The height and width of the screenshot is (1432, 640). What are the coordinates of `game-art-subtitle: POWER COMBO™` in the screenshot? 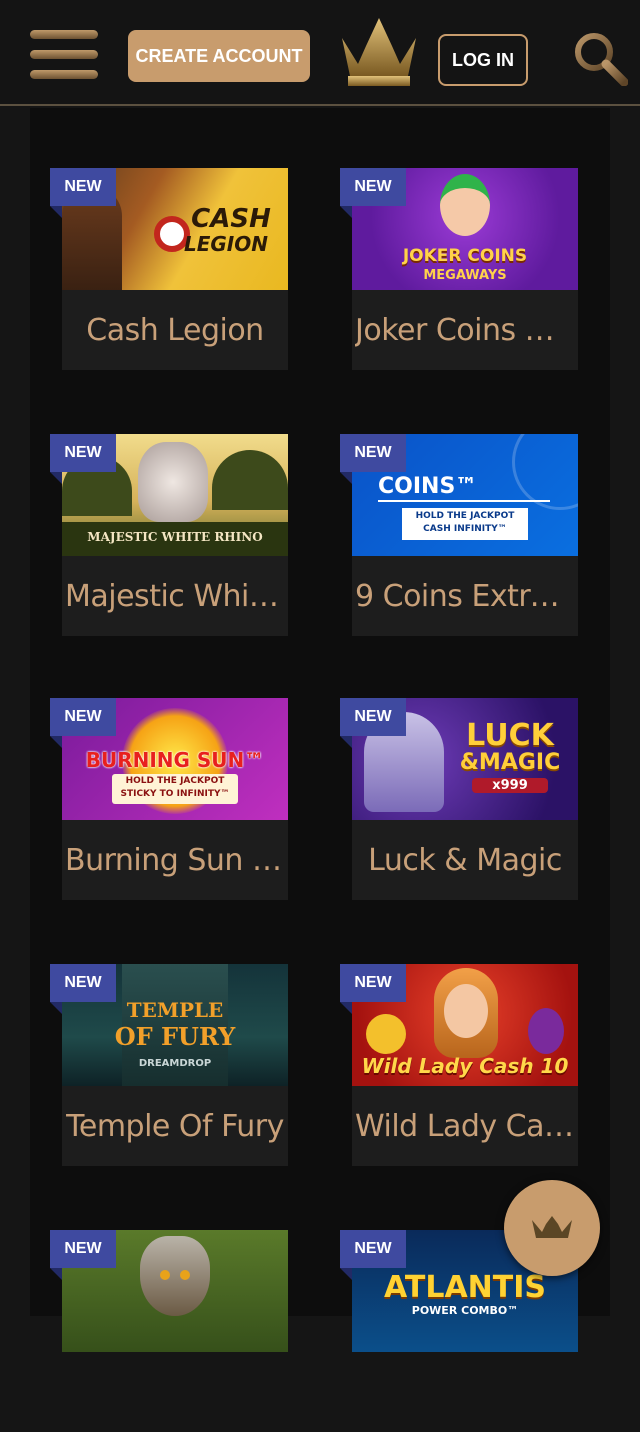 It's located at (465, 1310).